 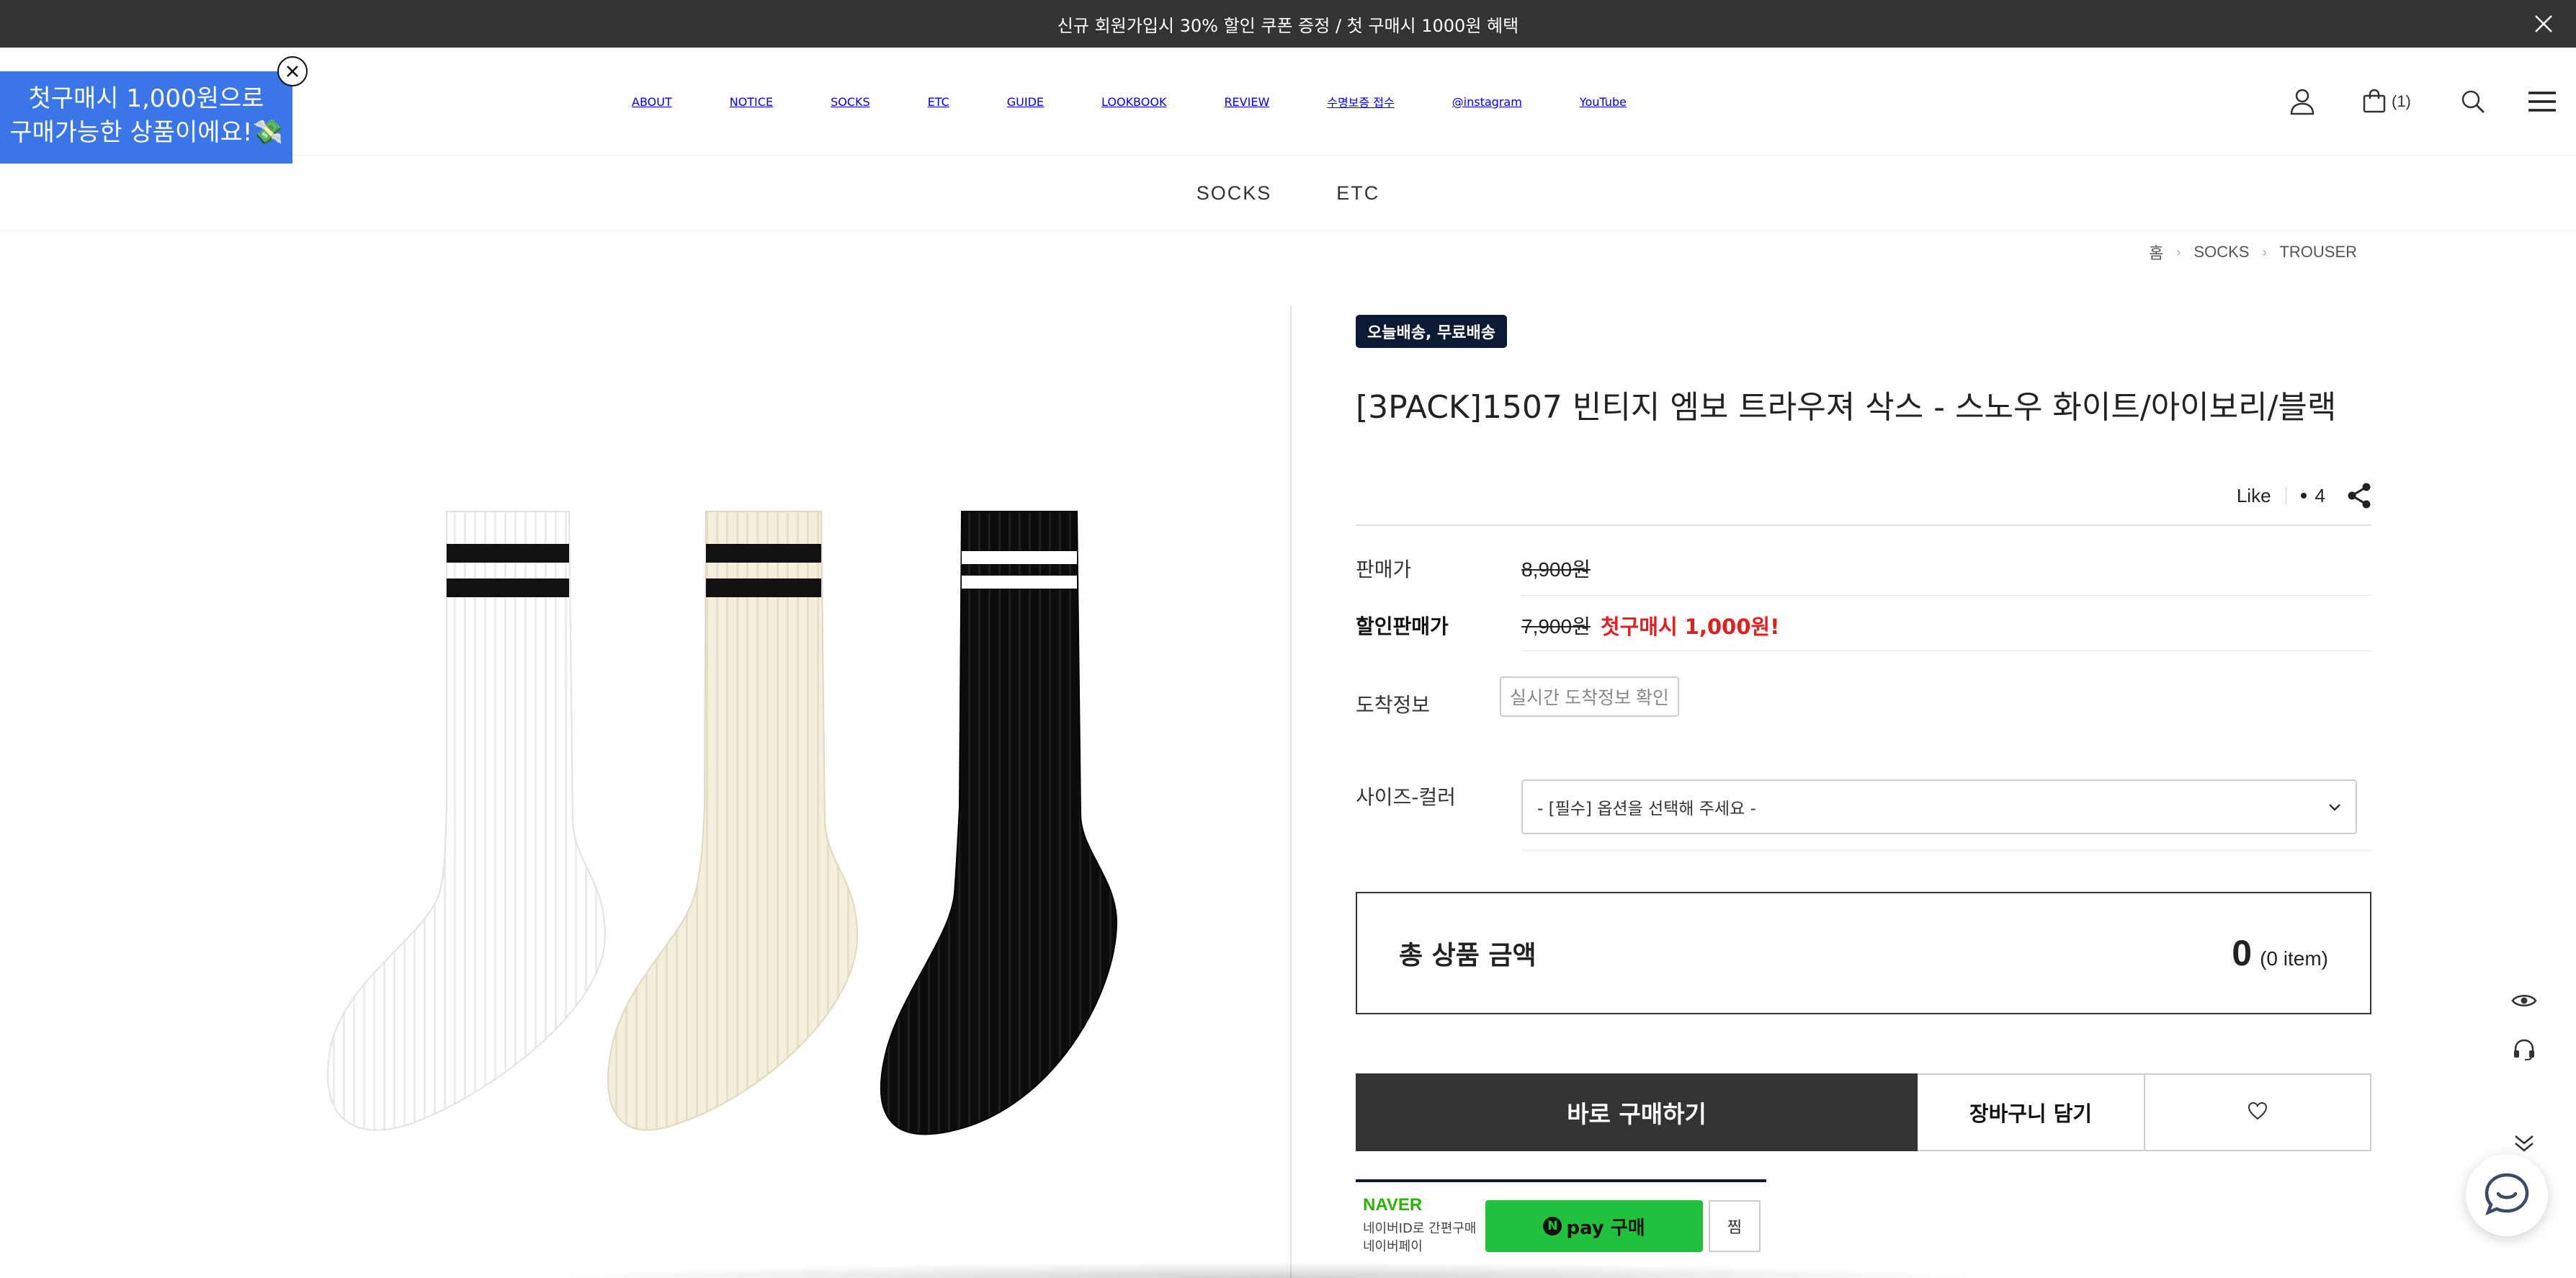 I want to click on close-icon, so click(x=2543, y=24).